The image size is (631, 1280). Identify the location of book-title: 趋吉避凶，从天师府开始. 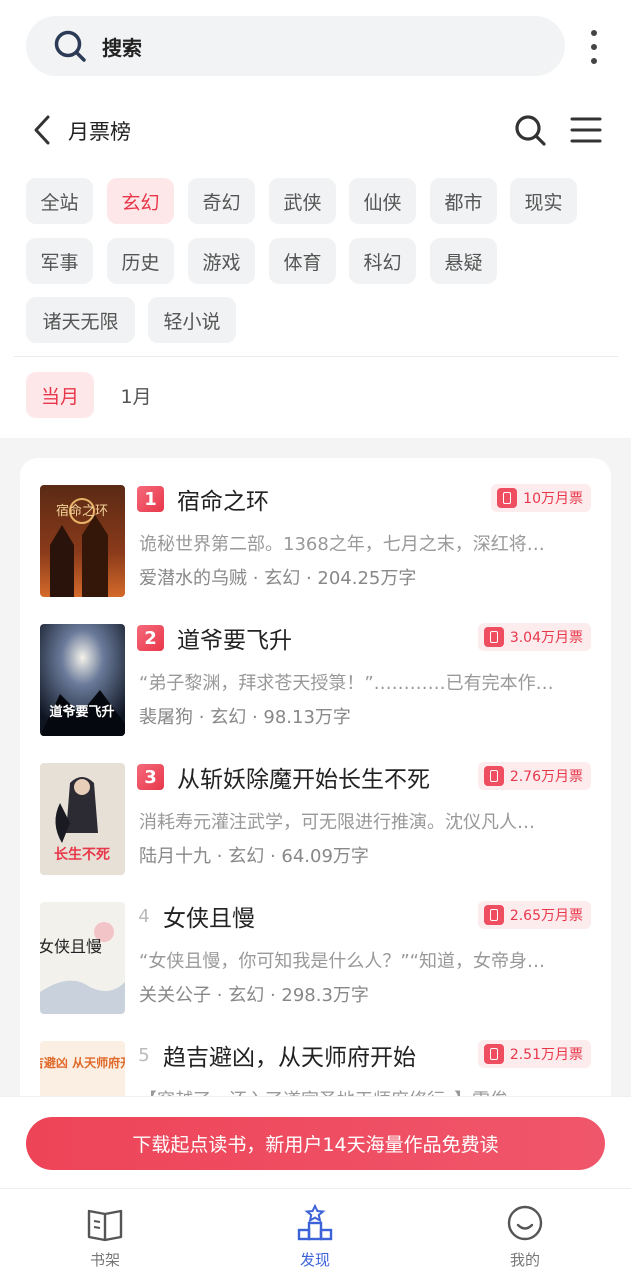
(289, 1055).